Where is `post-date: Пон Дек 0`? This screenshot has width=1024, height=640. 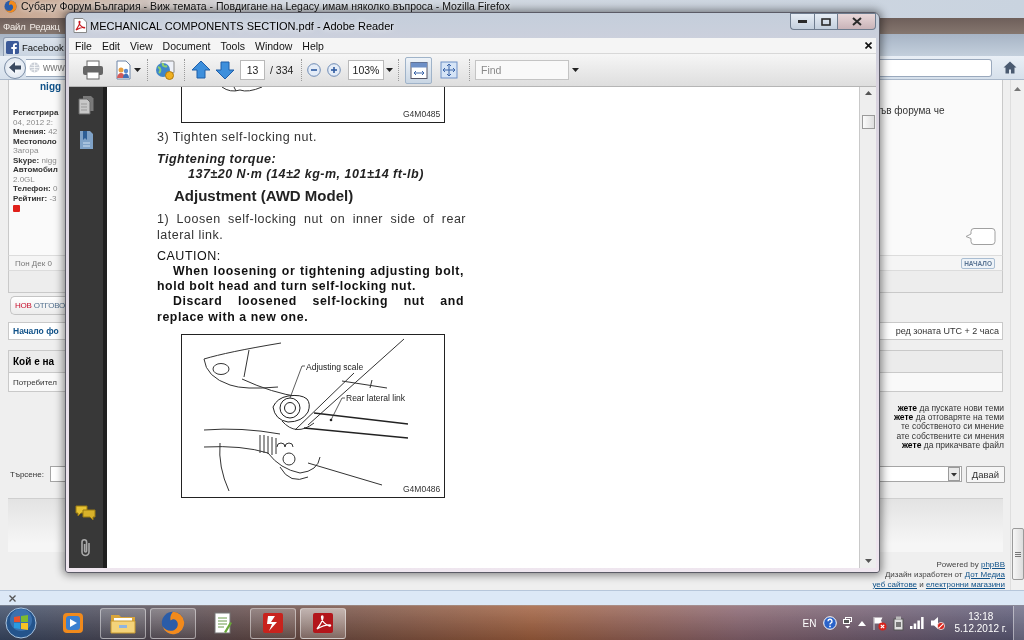 post-date: Пон Дек 0 is located at coordinates (33, 263).